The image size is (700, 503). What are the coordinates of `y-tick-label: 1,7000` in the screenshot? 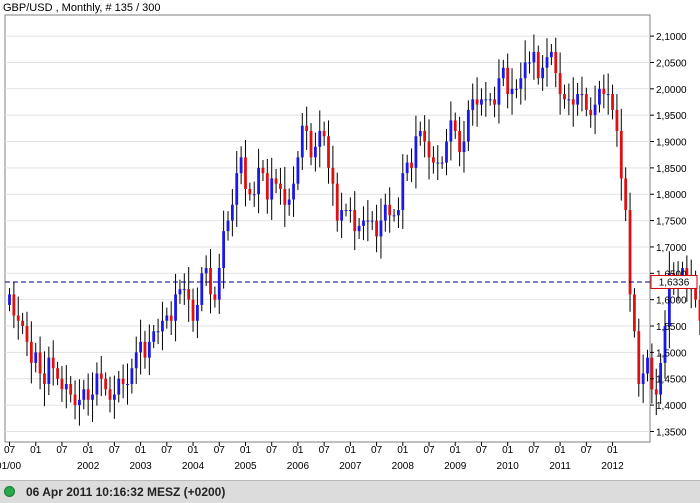 It's located at (671, 248).